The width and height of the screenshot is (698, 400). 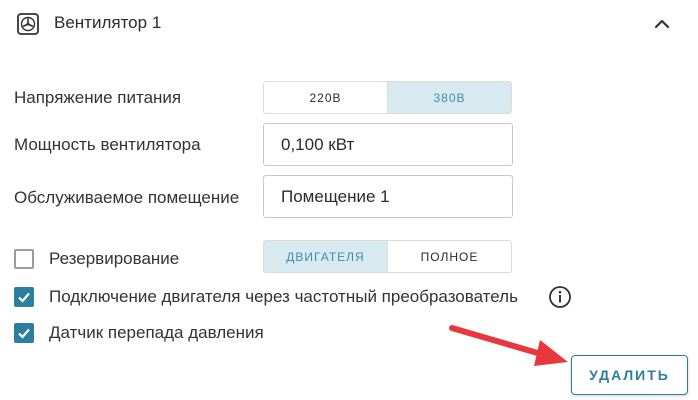 What do you see at coordinates (325, 97) in the screenshot?
I see `voltage-option-220: 220В` at bounding box center [325, 97].